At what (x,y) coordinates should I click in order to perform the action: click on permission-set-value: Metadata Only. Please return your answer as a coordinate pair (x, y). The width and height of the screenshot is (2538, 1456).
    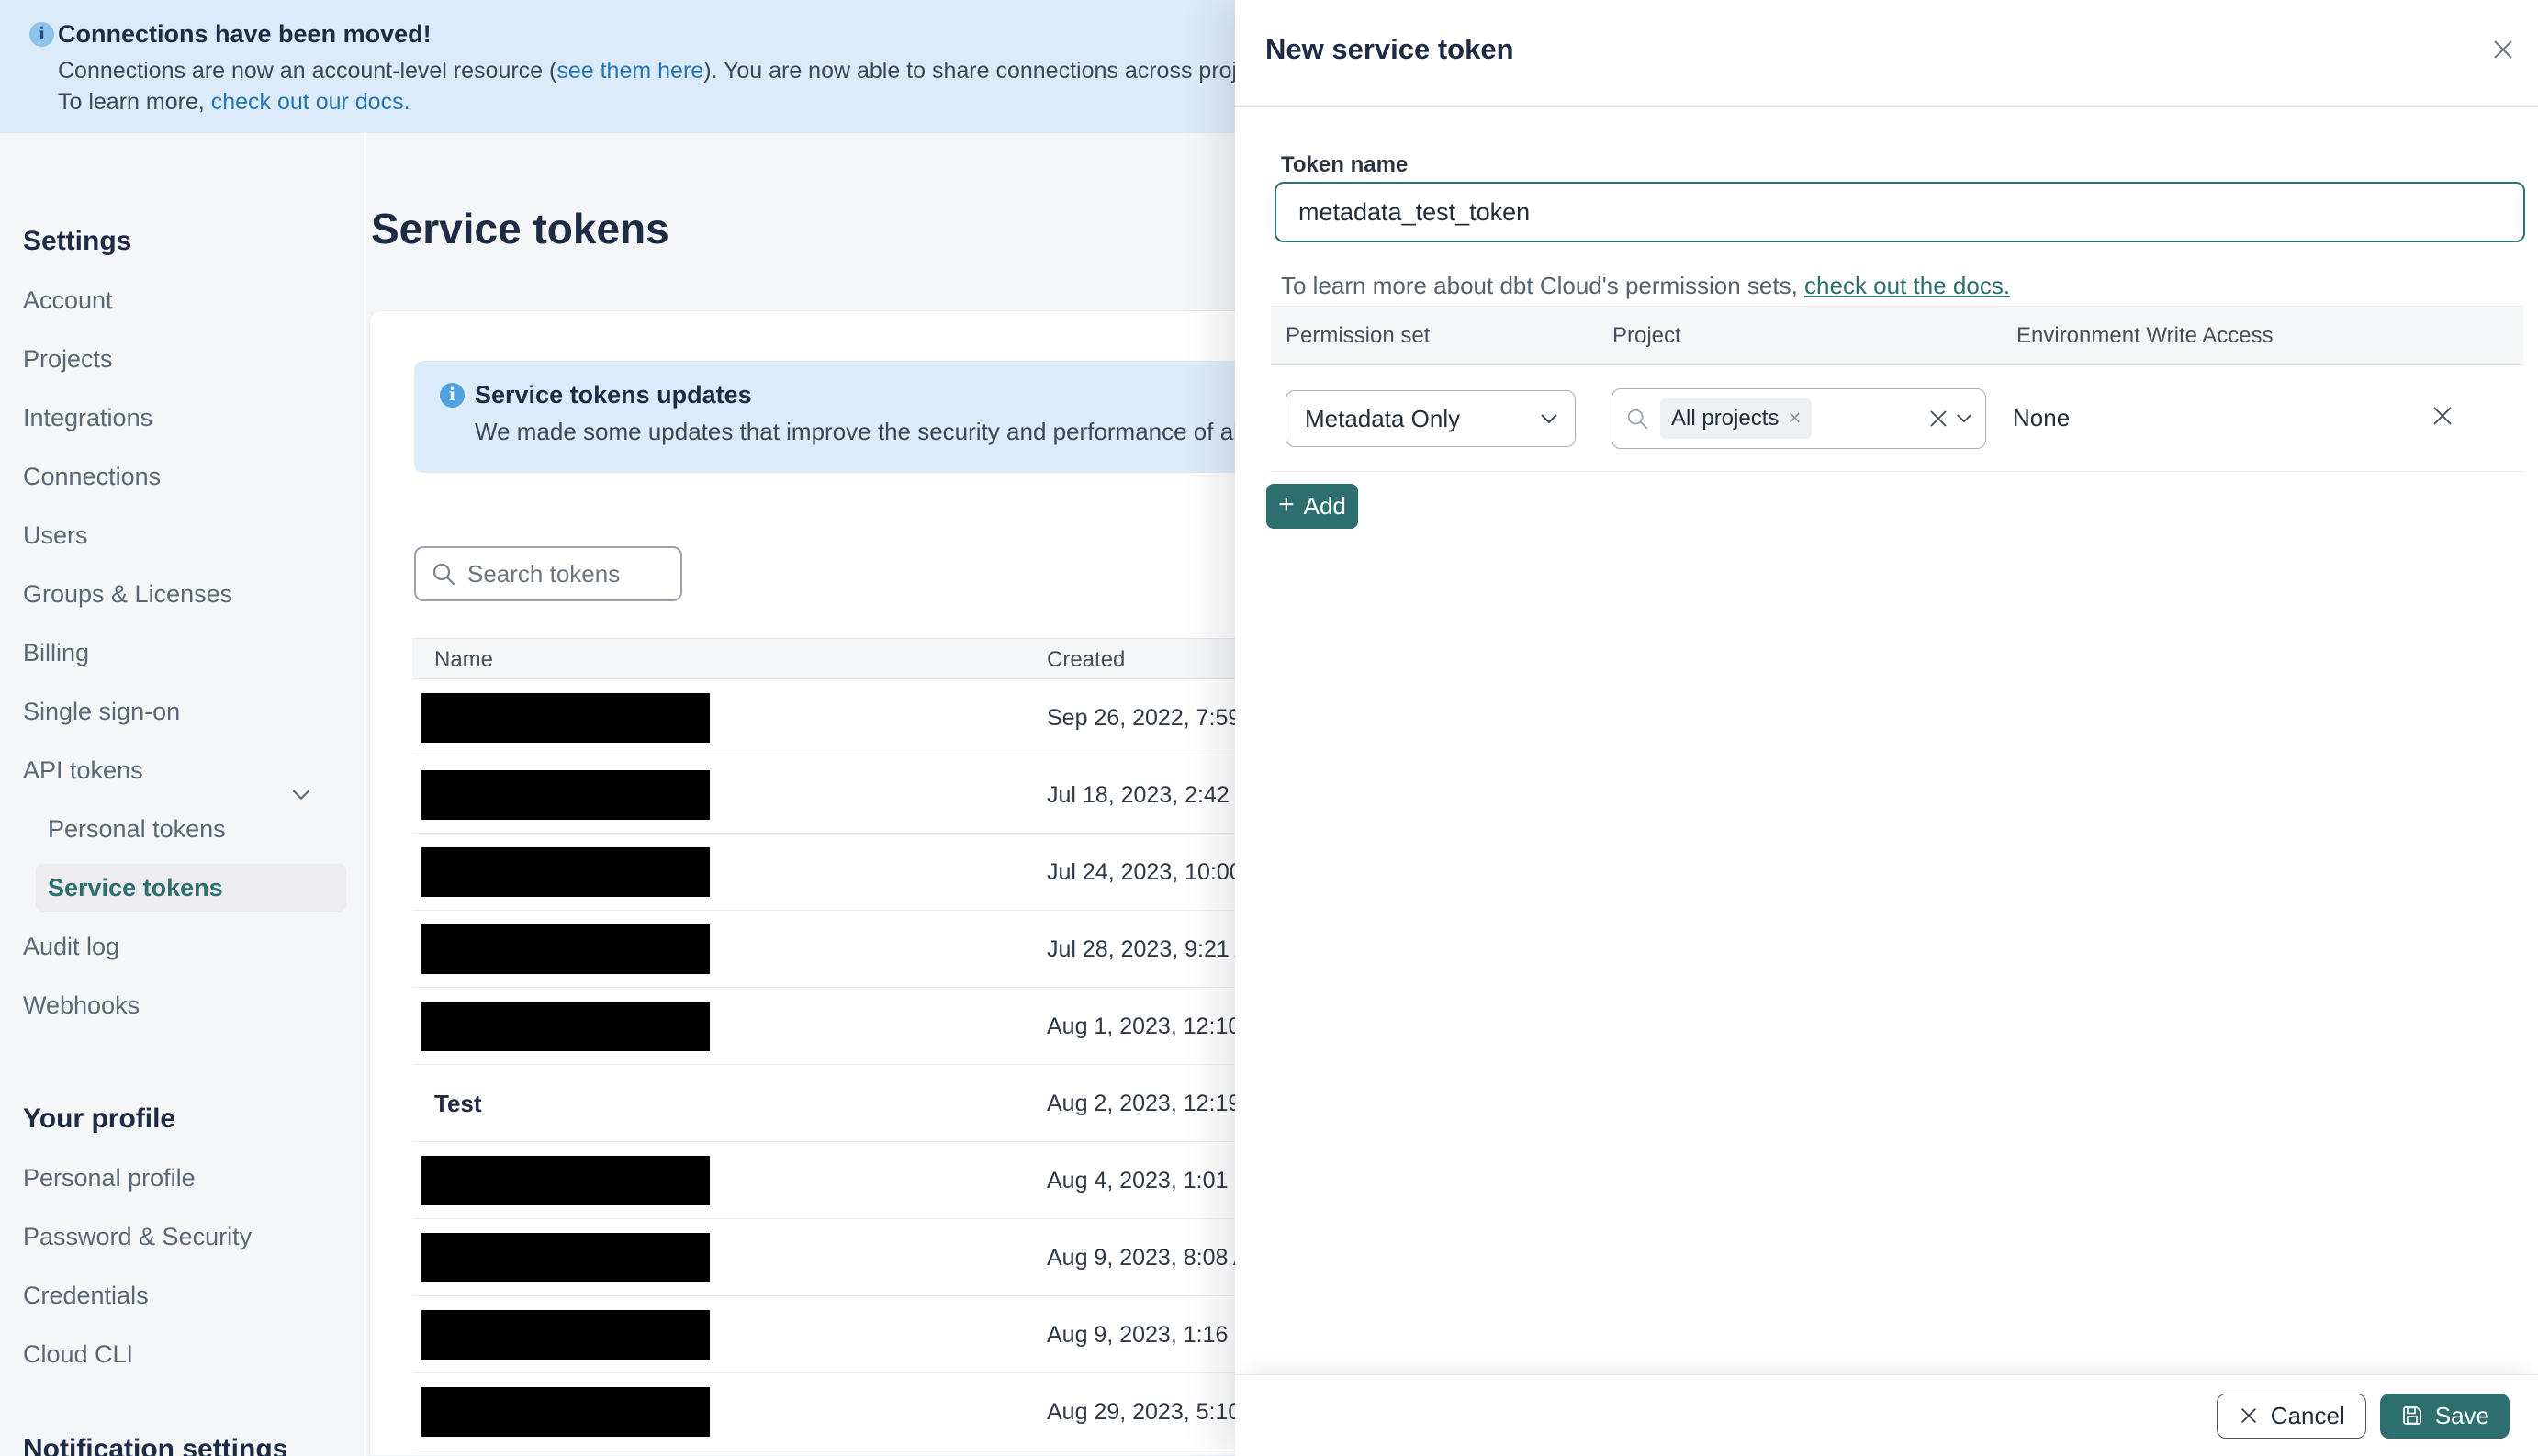
    Looking at the image, I should click on (1383, 418).